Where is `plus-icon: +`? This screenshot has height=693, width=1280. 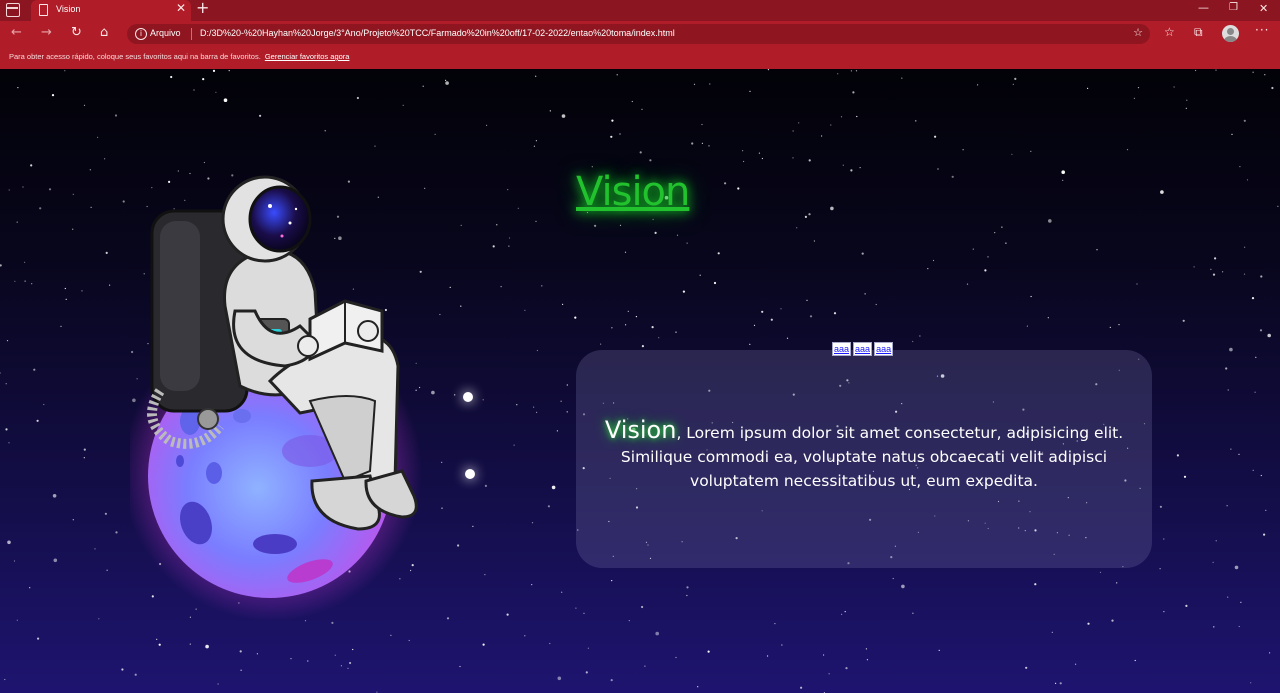 plus-icon: + is located at coordinates (202, 8).